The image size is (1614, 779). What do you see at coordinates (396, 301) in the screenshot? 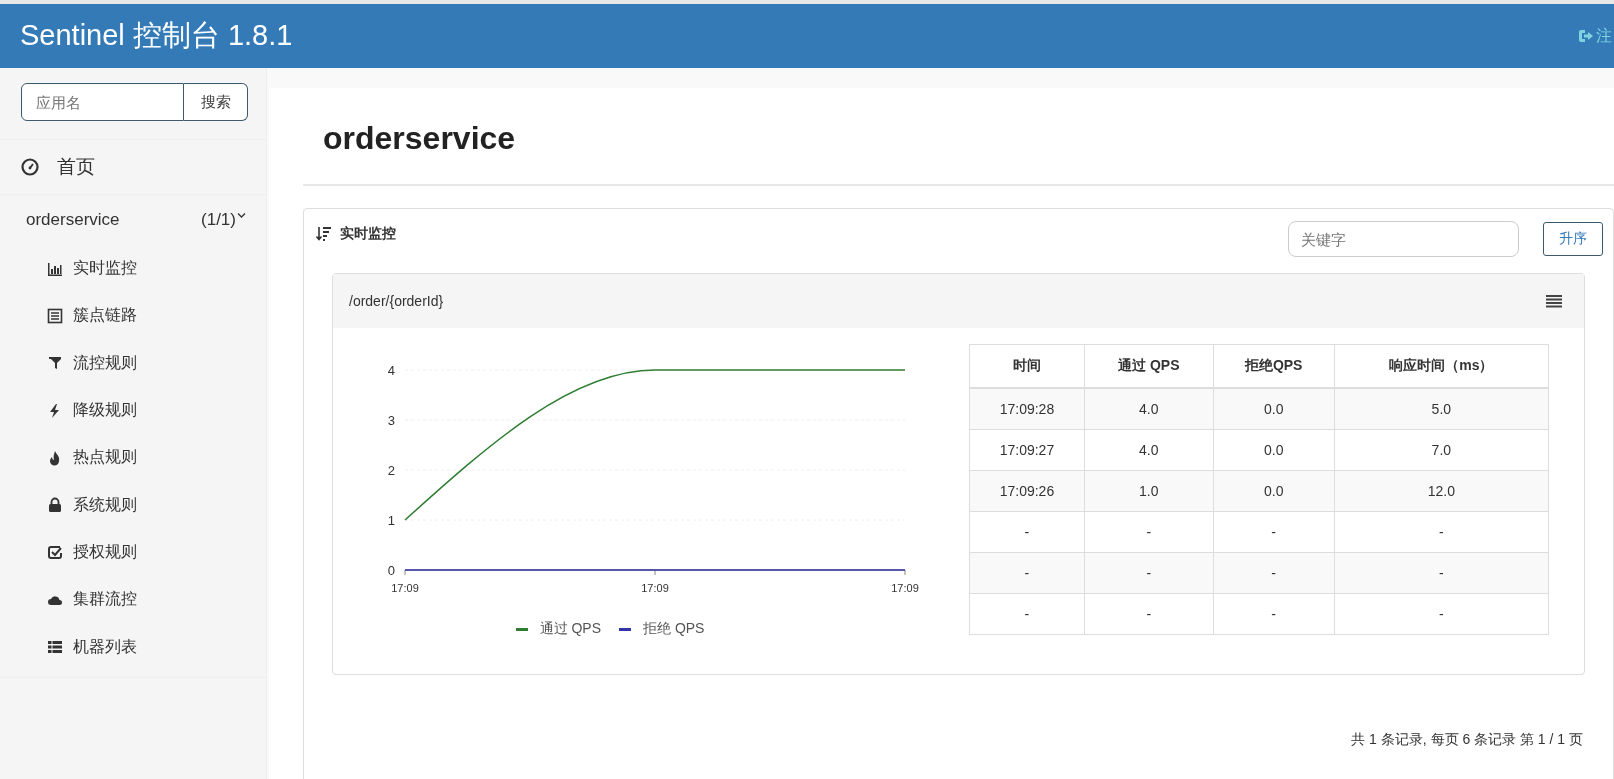
I see `resource-name: /order/{orderId}` at bounding box center [396, 301].